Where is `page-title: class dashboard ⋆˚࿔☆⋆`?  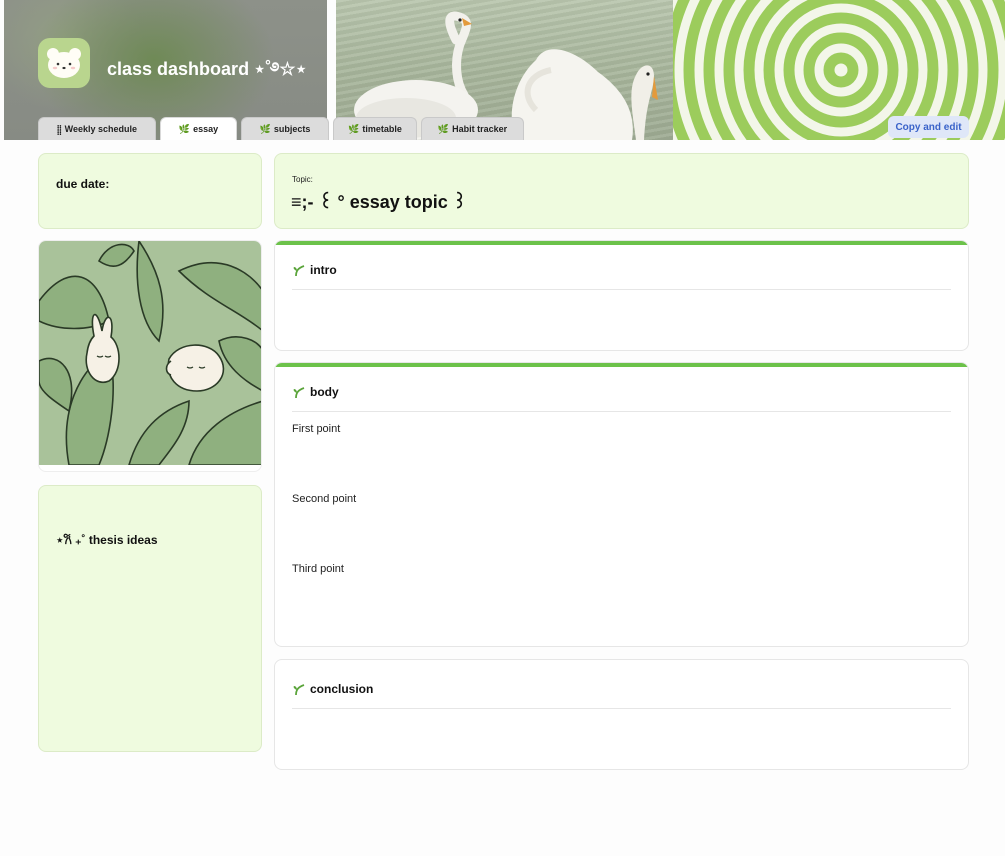
page-title: class dashboard ⋆˚࿔☆⋆ is located at coordinates (207, 69).